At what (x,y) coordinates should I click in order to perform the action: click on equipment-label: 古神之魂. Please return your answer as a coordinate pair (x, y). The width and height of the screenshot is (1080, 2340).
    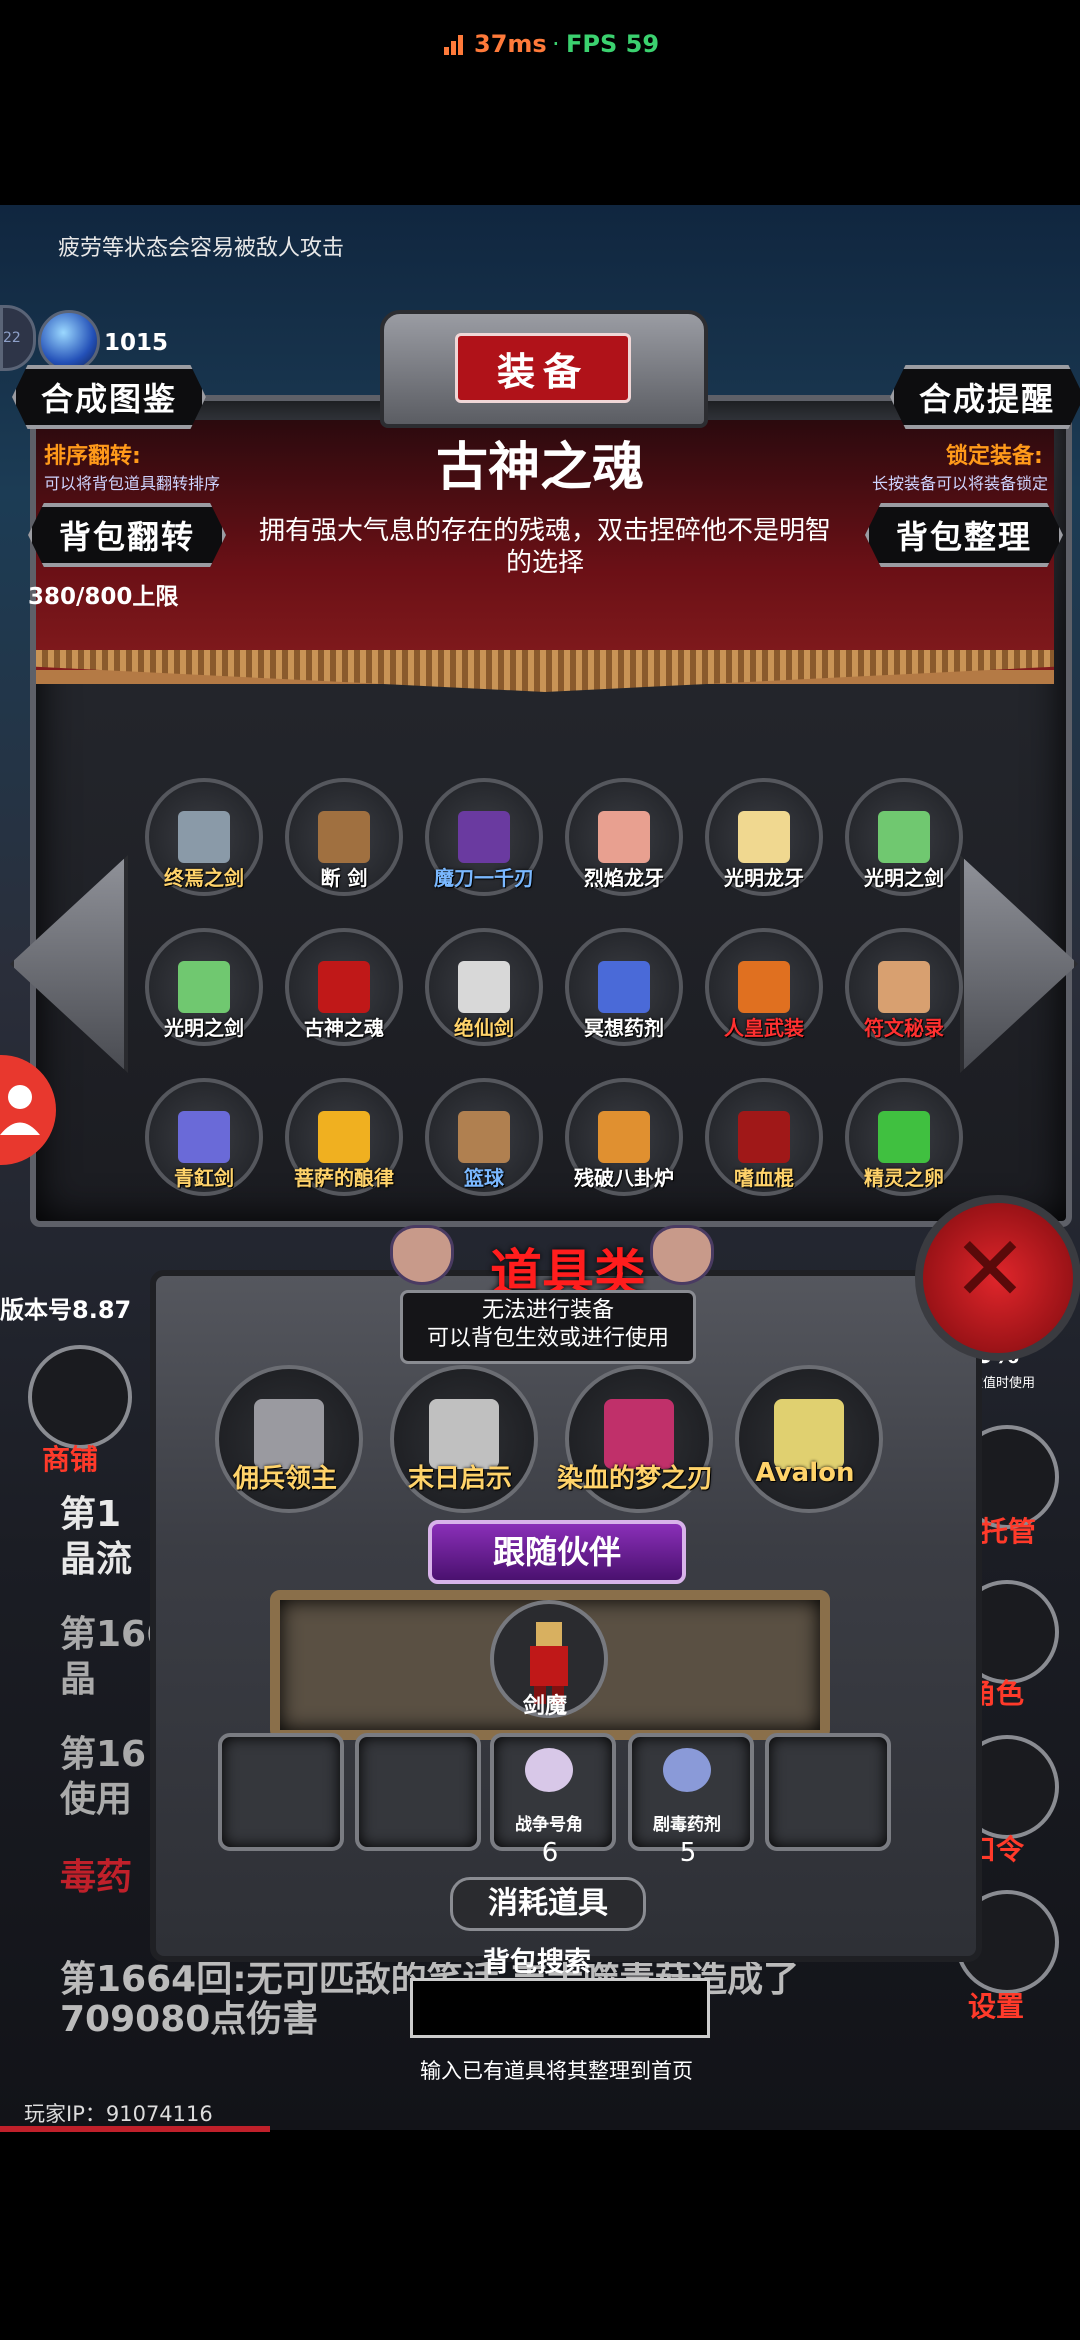
    Looking at the image, I should click on (344, 1028).